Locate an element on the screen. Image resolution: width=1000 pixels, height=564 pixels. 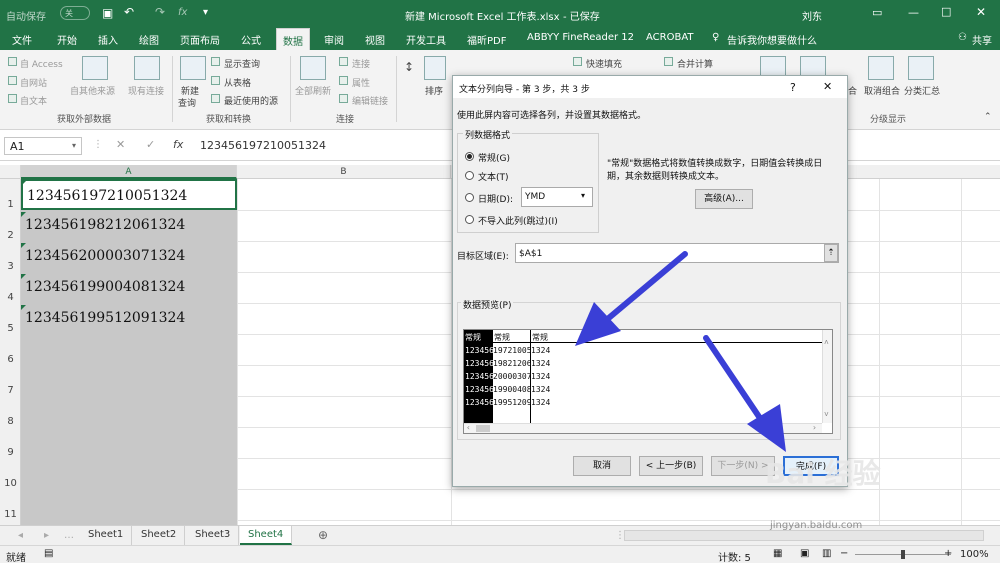
row-header: 1 is located at coordinates (10, 204).